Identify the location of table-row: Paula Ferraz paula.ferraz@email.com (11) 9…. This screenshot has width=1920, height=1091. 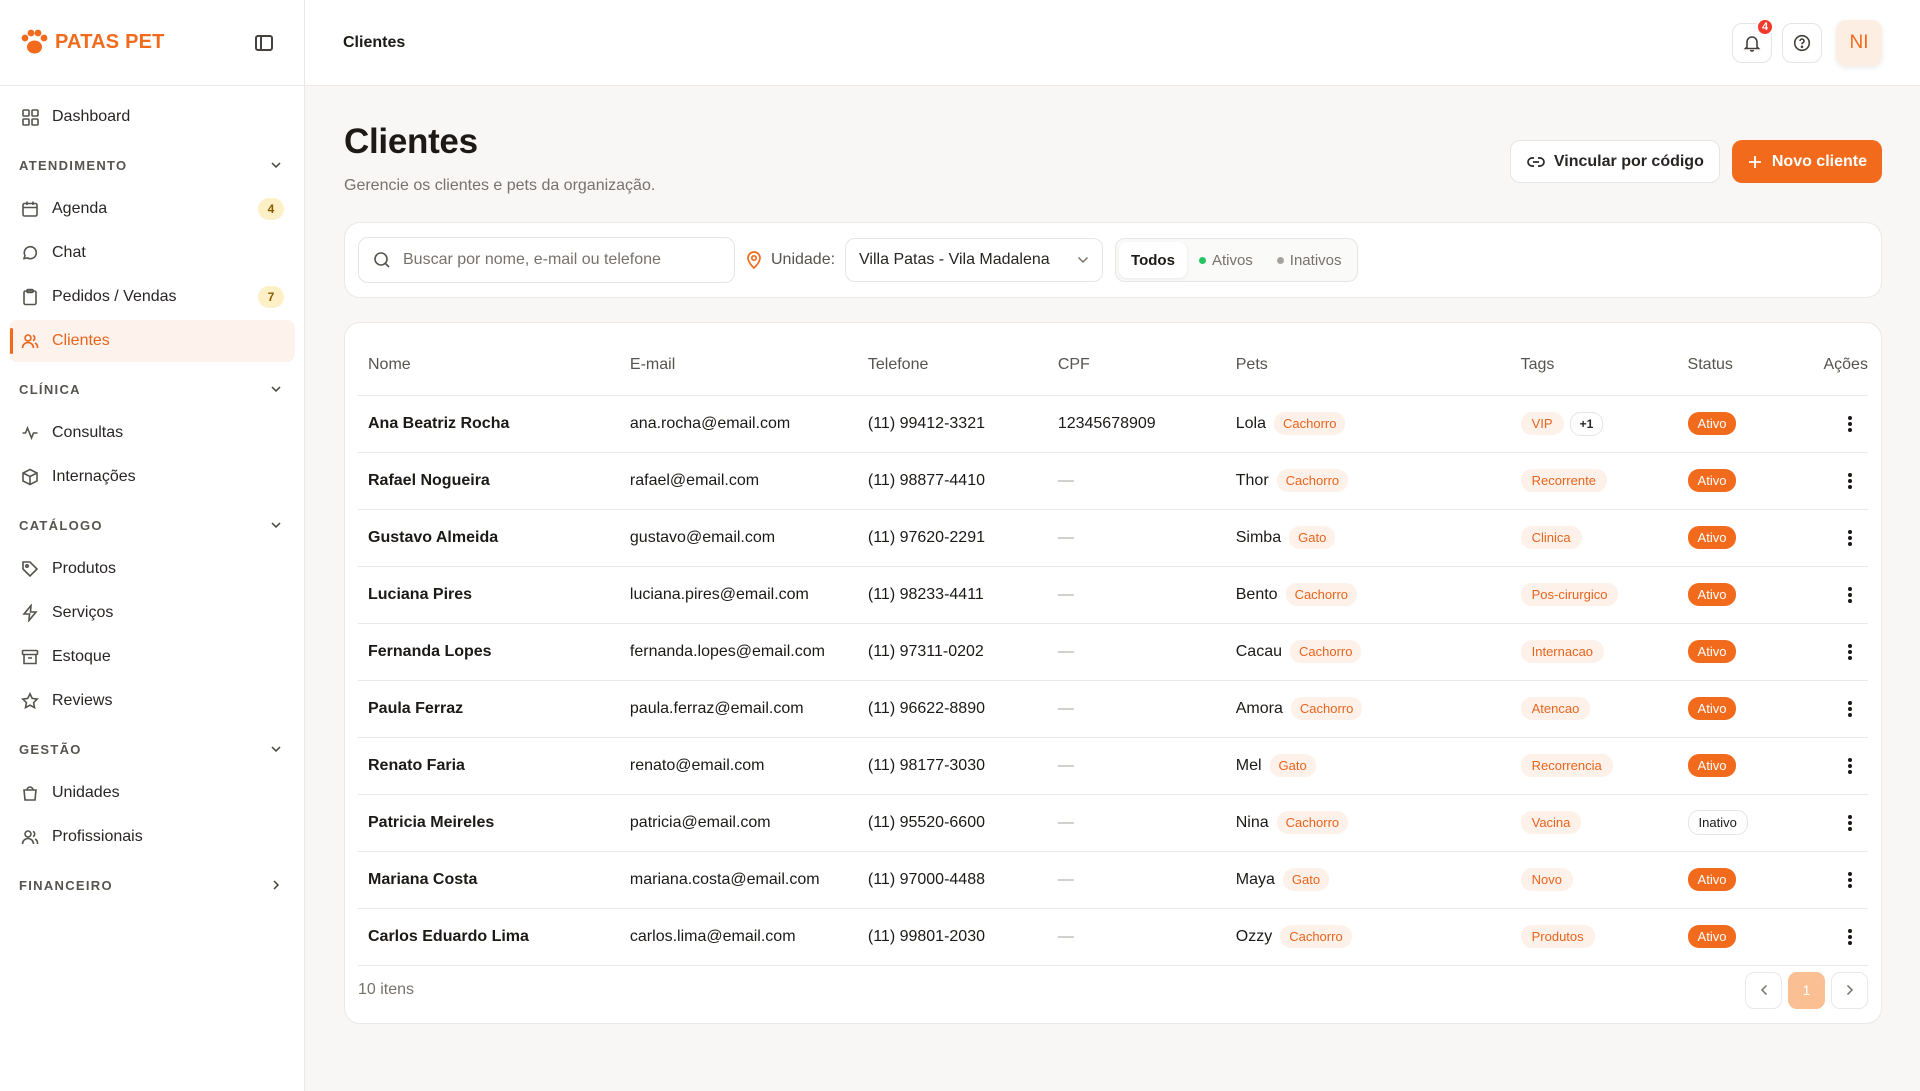
(1113, 709).